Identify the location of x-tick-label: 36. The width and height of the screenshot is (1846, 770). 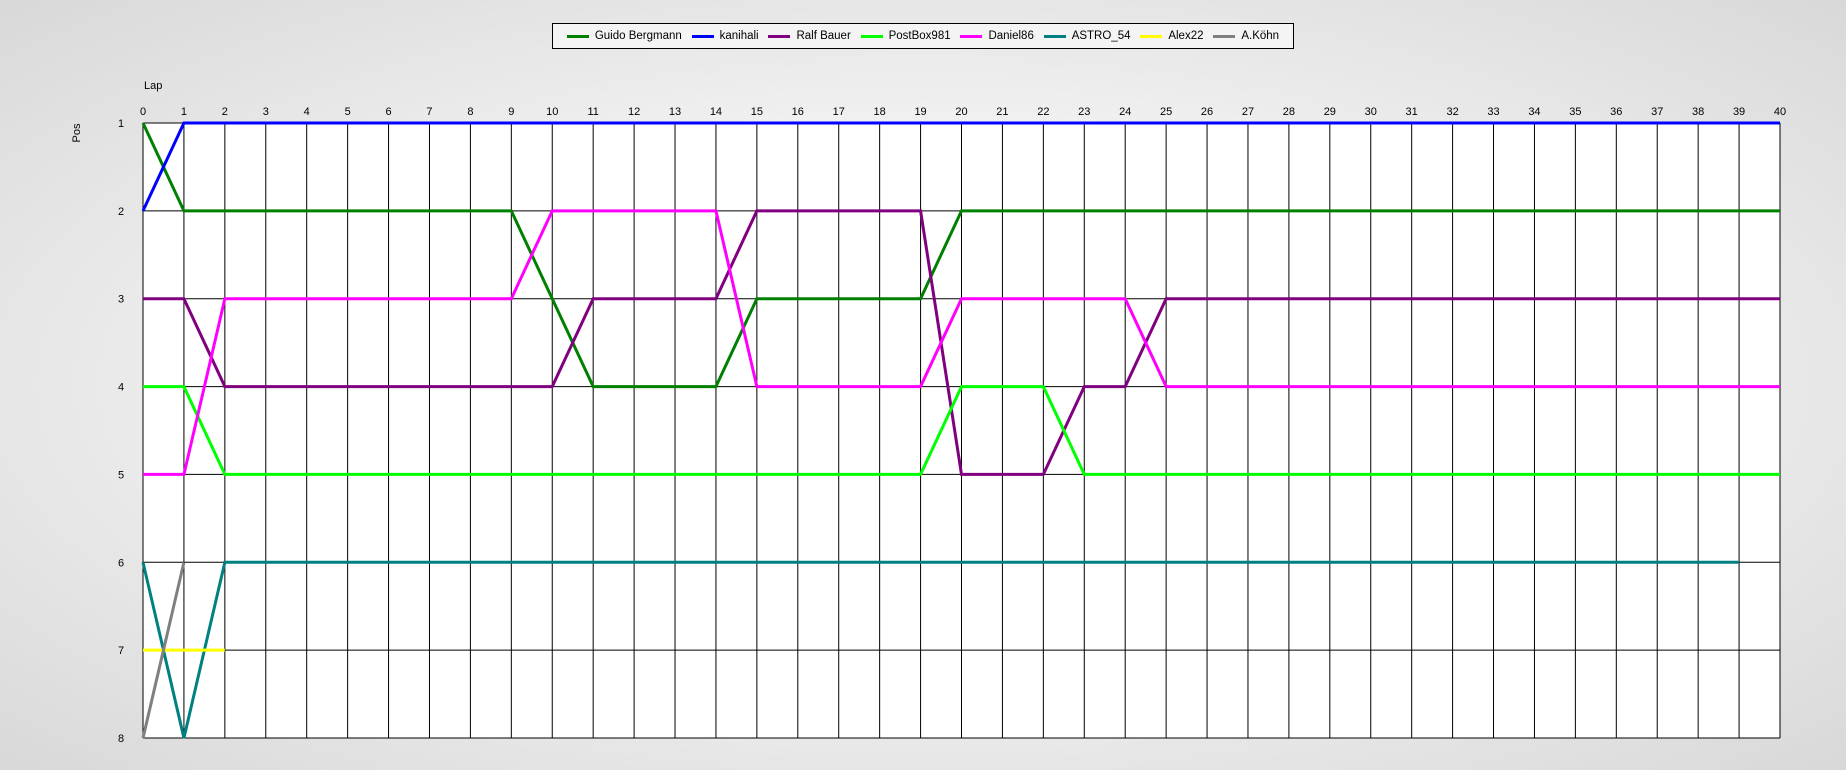
(1616, 112).